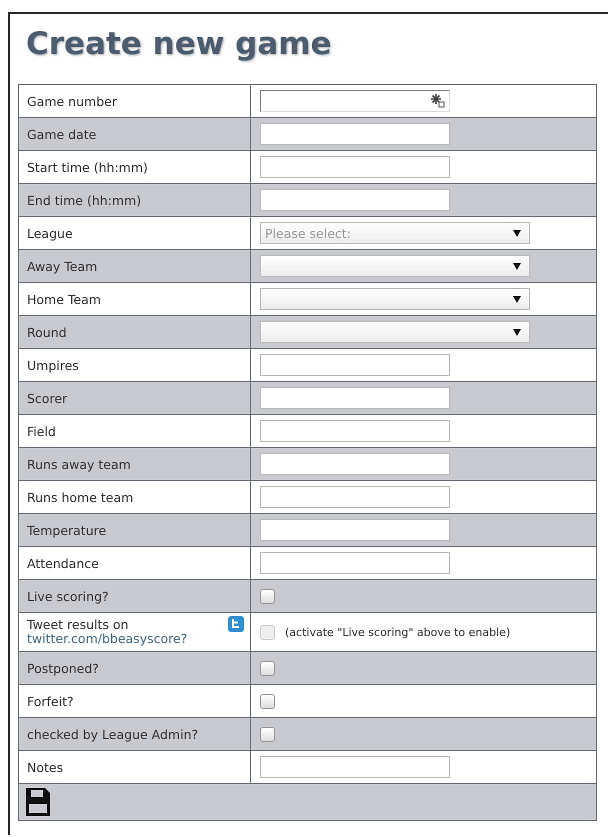 Image resolution: width=608 pixels, height=837 pixels. Describe the element at coordinates (47, 398) in the screenshot. I see `field-label: Scorer` at that location.